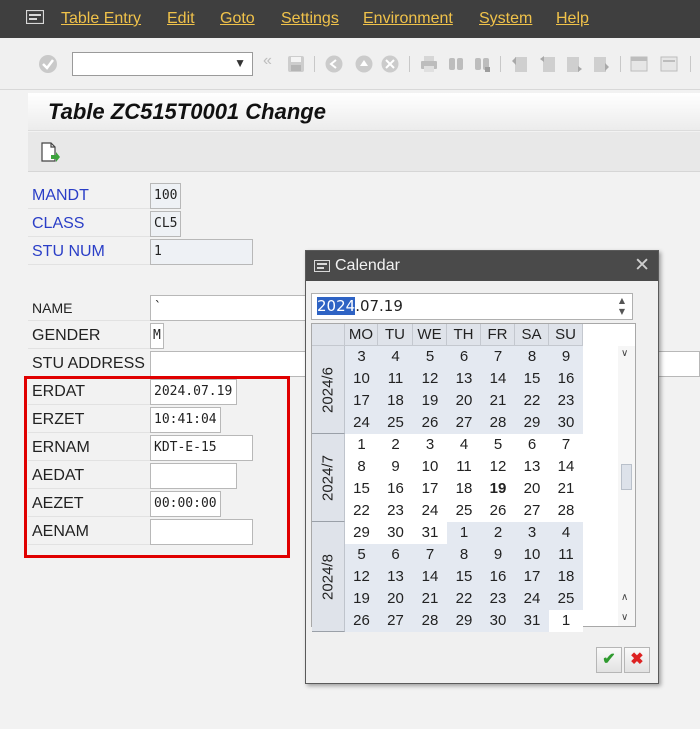 The width and height of the screenshot is (700, 729). What do you see at coordinates (181, 19) in the screenshot?
I see `menu-edit: Edit` at bounding box center [181, 19].